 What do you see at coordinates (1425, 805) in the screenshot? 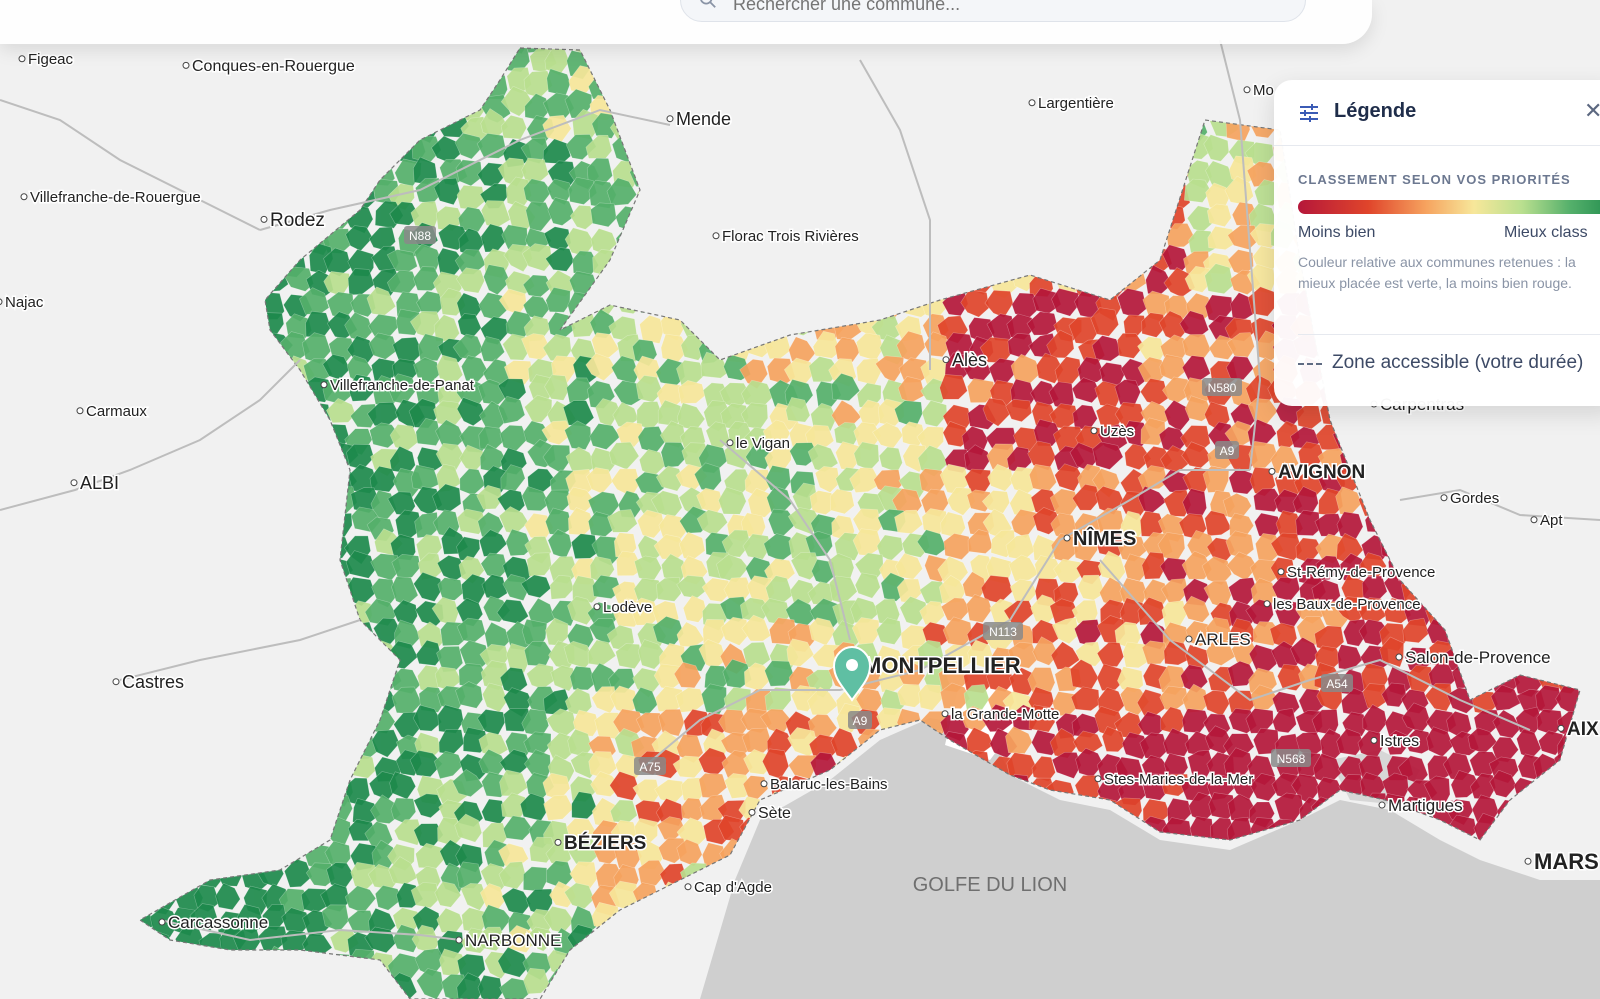
I see `city-label: Martigues` at bounding box center [1425, 805].